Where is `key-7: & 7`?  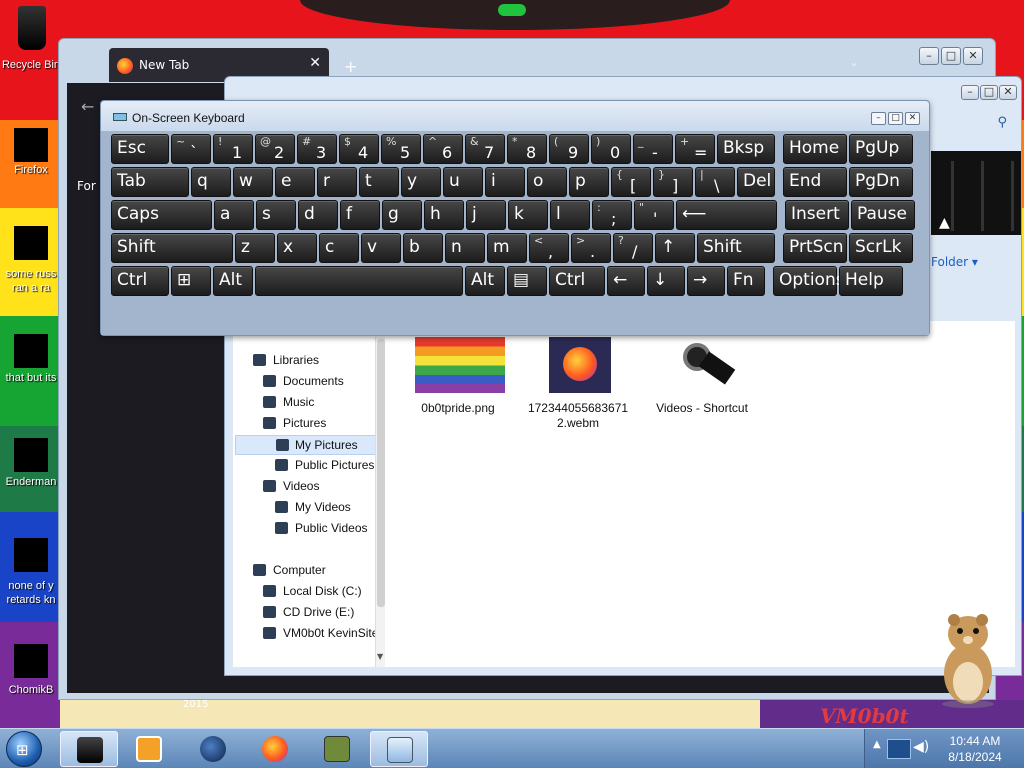 key-7: & 7 is located at coordinates (485, 149).